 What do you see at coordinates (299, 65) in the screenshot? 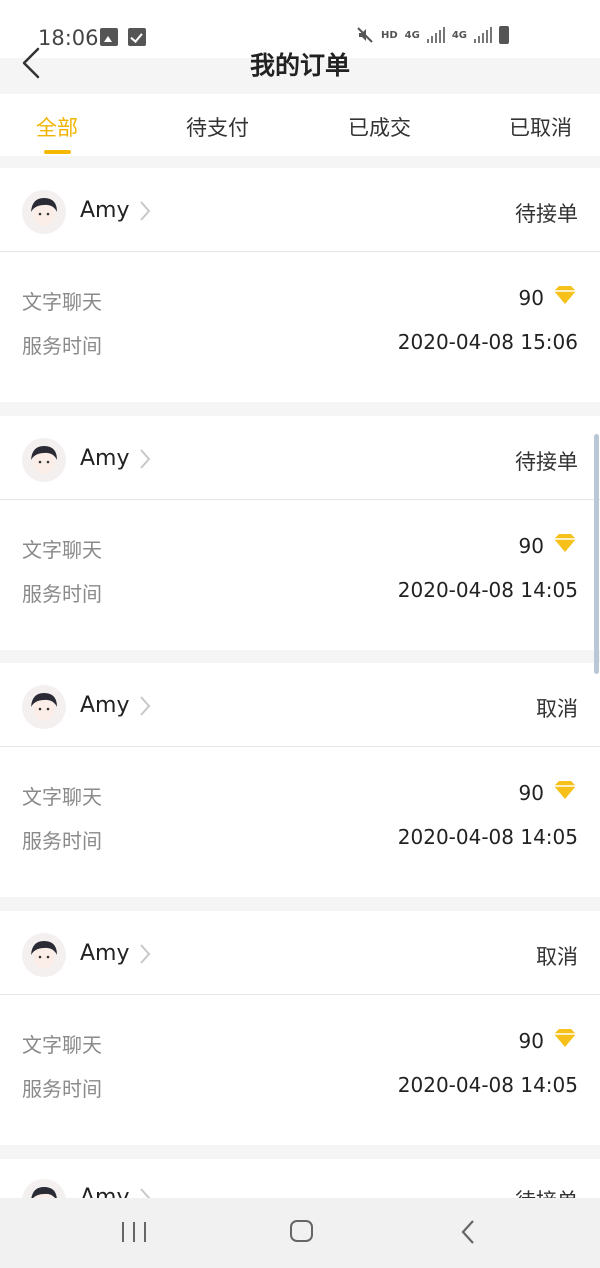
I see `page-title: 我的订单` at bounding box center [299, 65].